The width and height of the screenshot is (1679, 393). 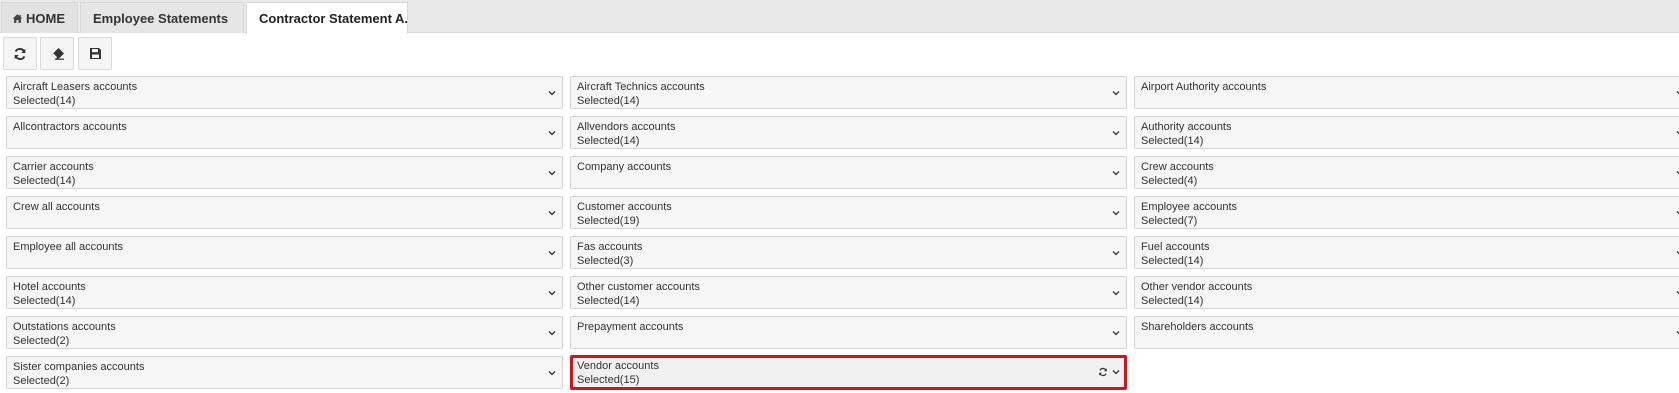 I want to click on allvendors-accounts-select: Allvendors accounts Selected(14), so click(x=848, y=132).